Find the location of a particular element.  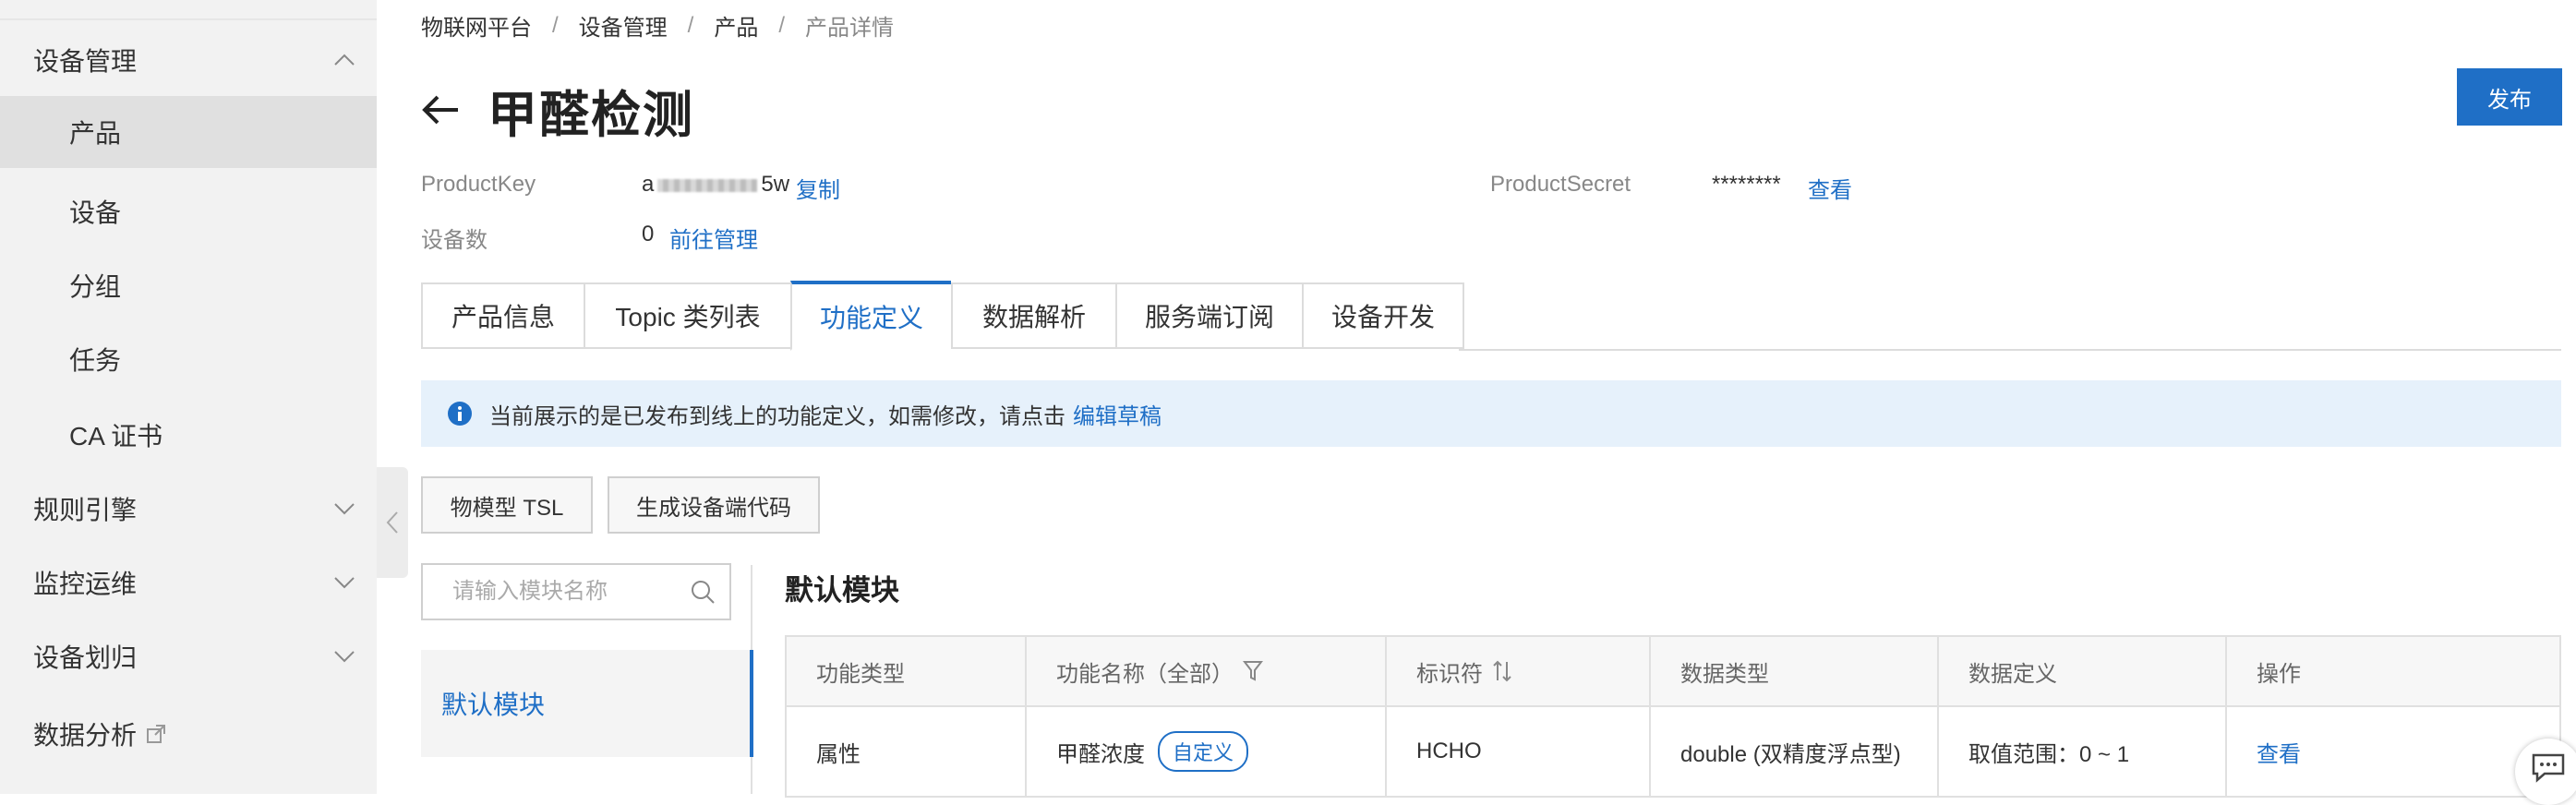

product-key-value: a 5w is located at coordinates (715, 185).